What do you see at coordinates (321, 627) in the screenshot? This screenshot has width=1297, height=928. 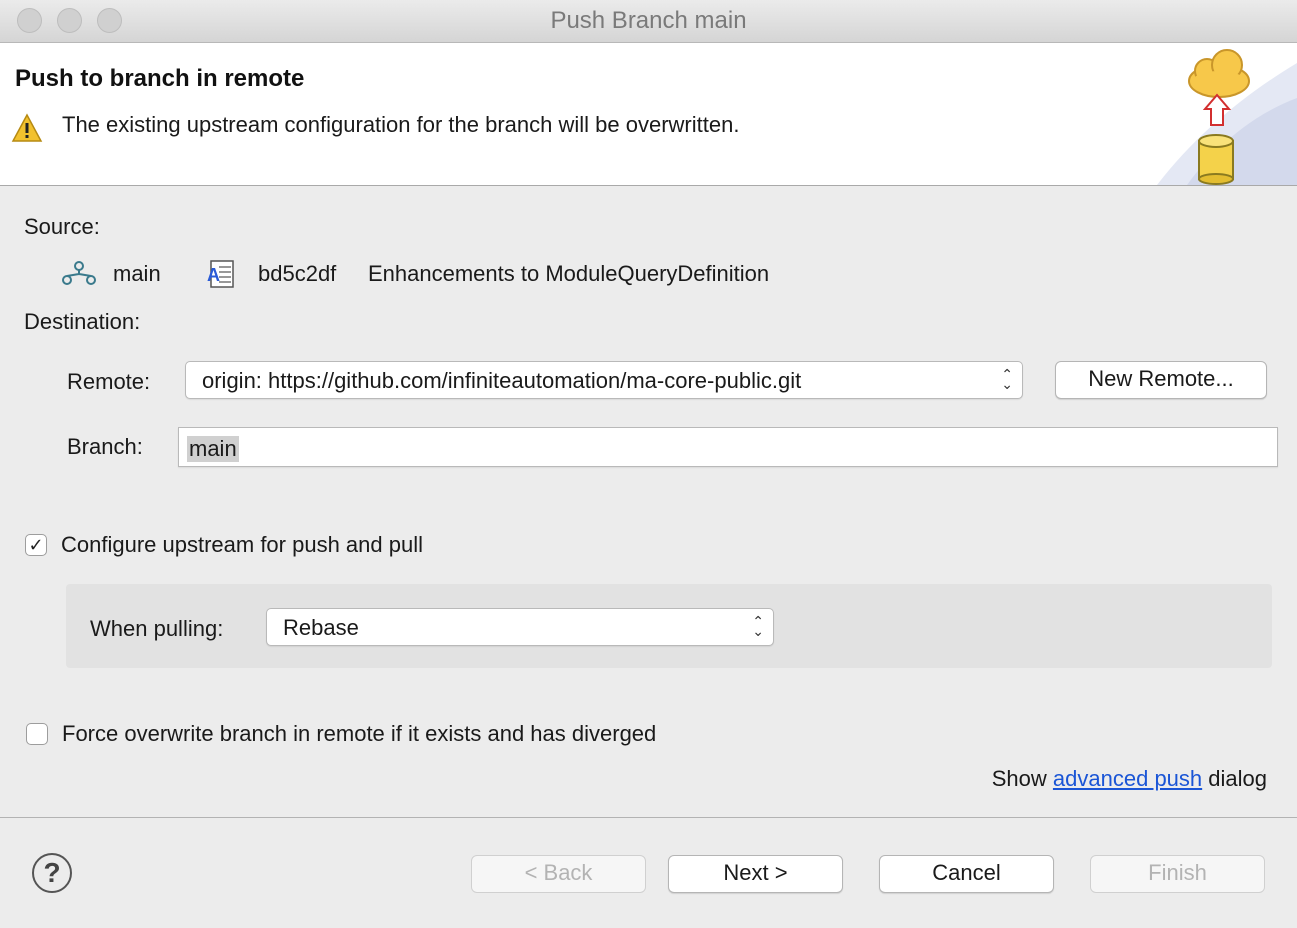 I see `when-pulling-value: Rebase` at bounding box center [321, 627].